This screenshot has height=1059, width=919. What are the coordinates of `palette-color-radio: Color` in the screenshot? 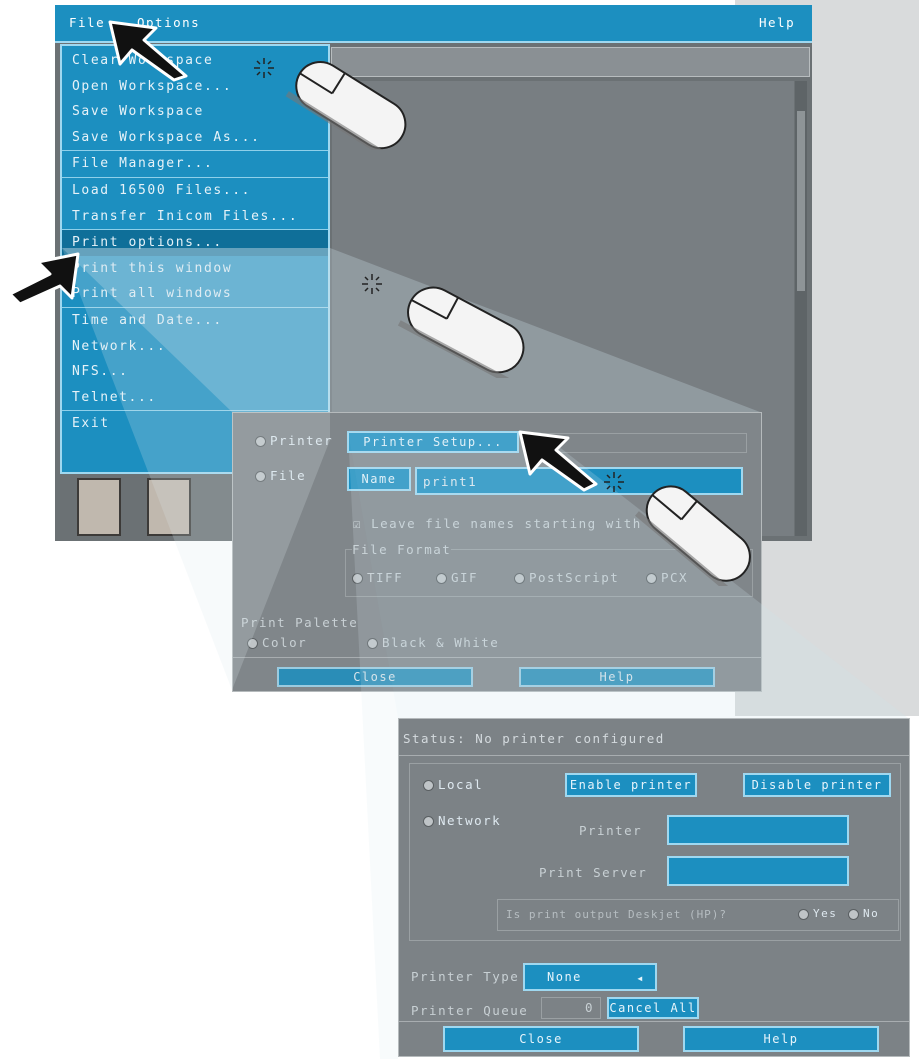 It's located at (277, 642).